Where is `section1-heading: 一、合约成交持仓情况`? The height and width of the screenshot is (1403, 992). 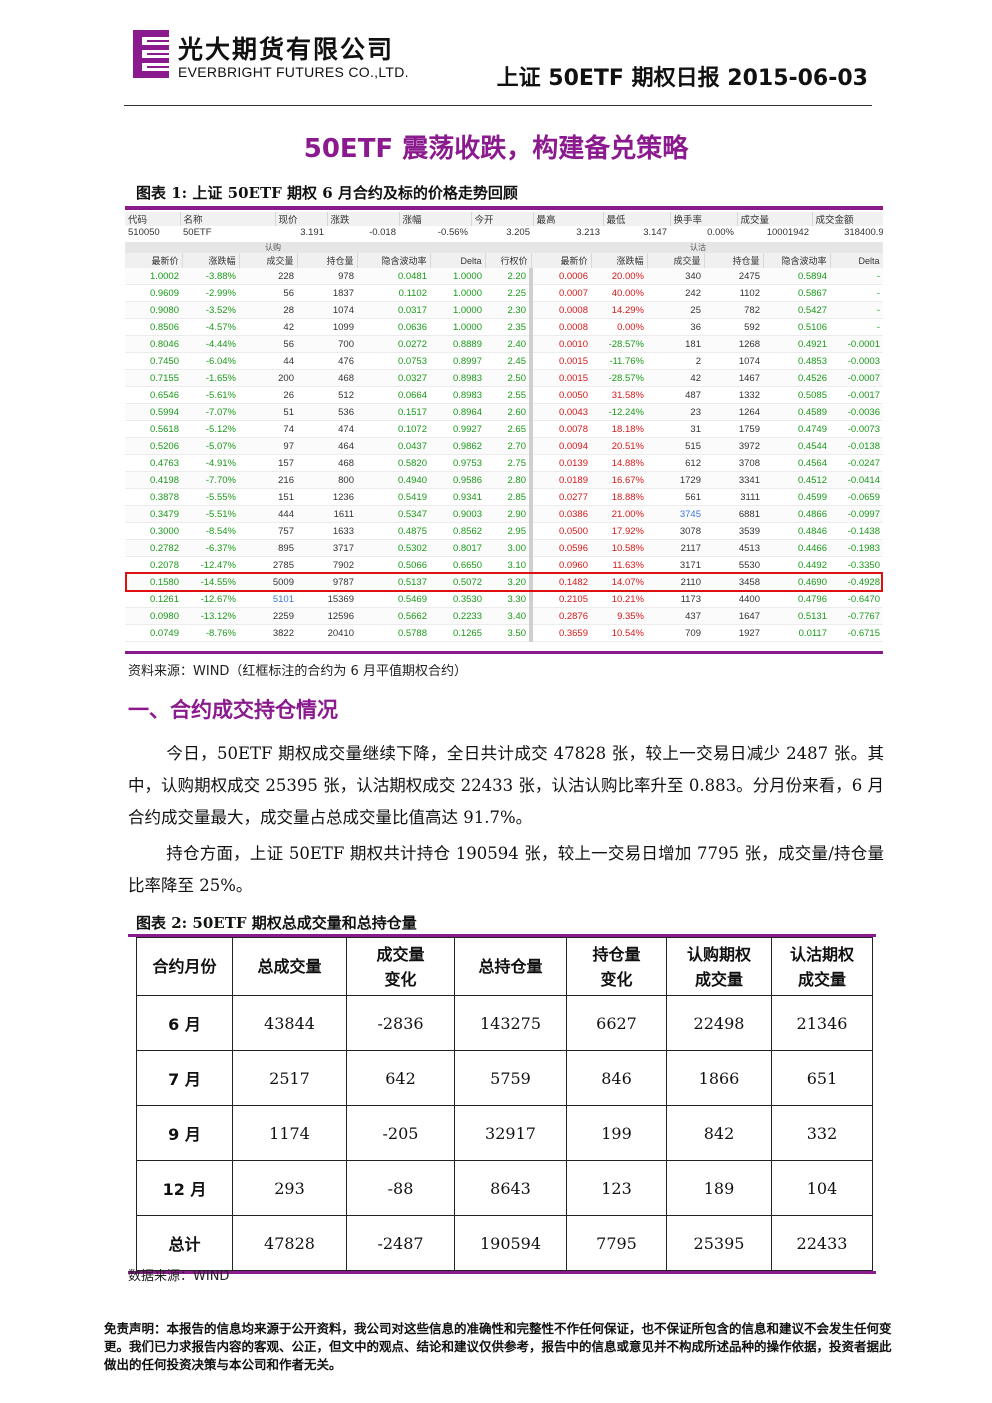 section1-heading: 一、合约成交持仓情况 is located at coordinates (233, 710).